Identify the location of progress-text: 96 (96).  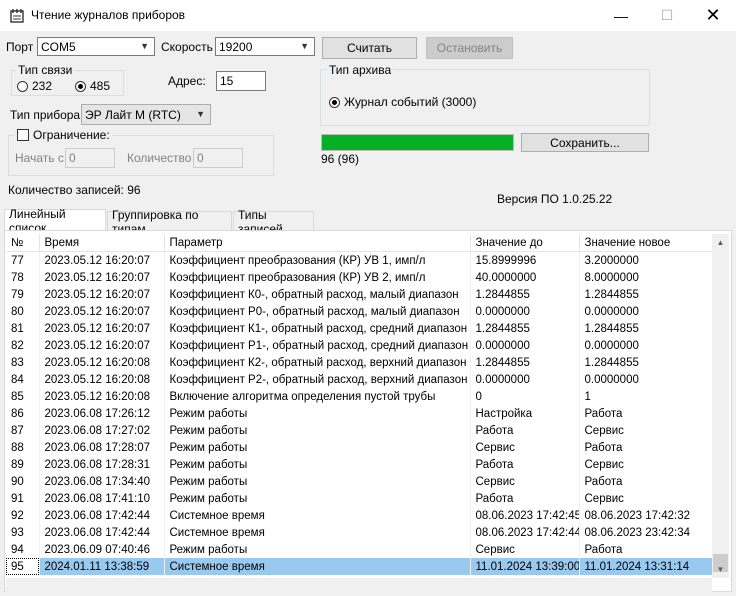
(340, 159).